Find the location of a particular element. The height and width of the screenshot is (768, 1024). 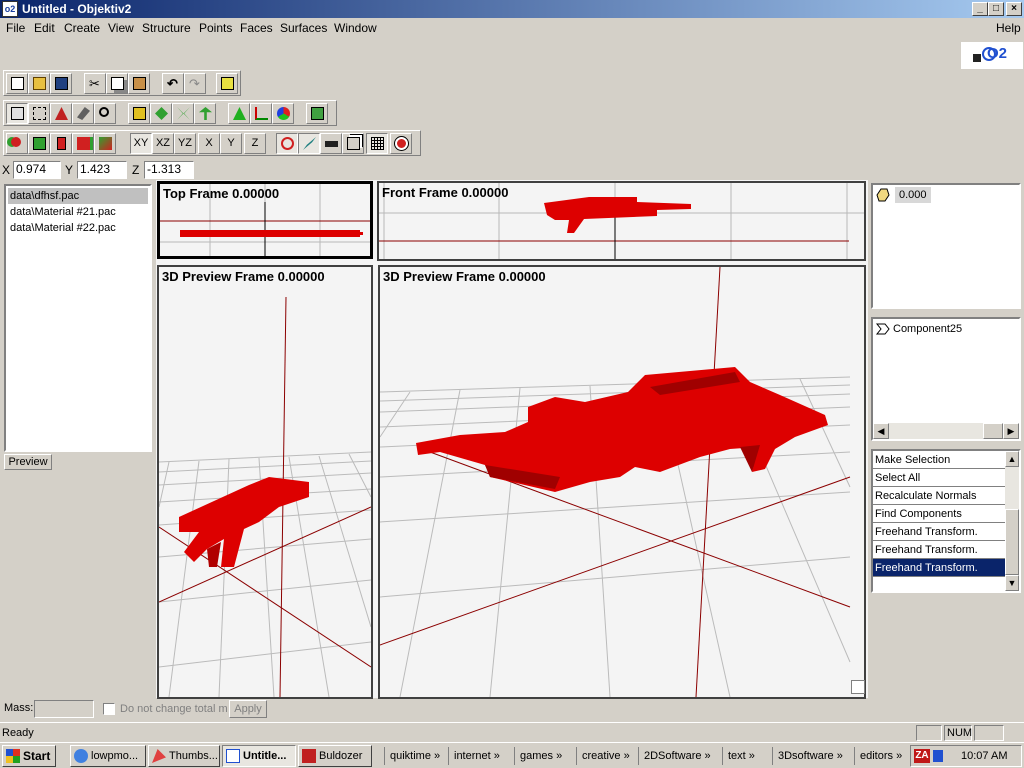

mass-field is located at coordinates (64, 709).